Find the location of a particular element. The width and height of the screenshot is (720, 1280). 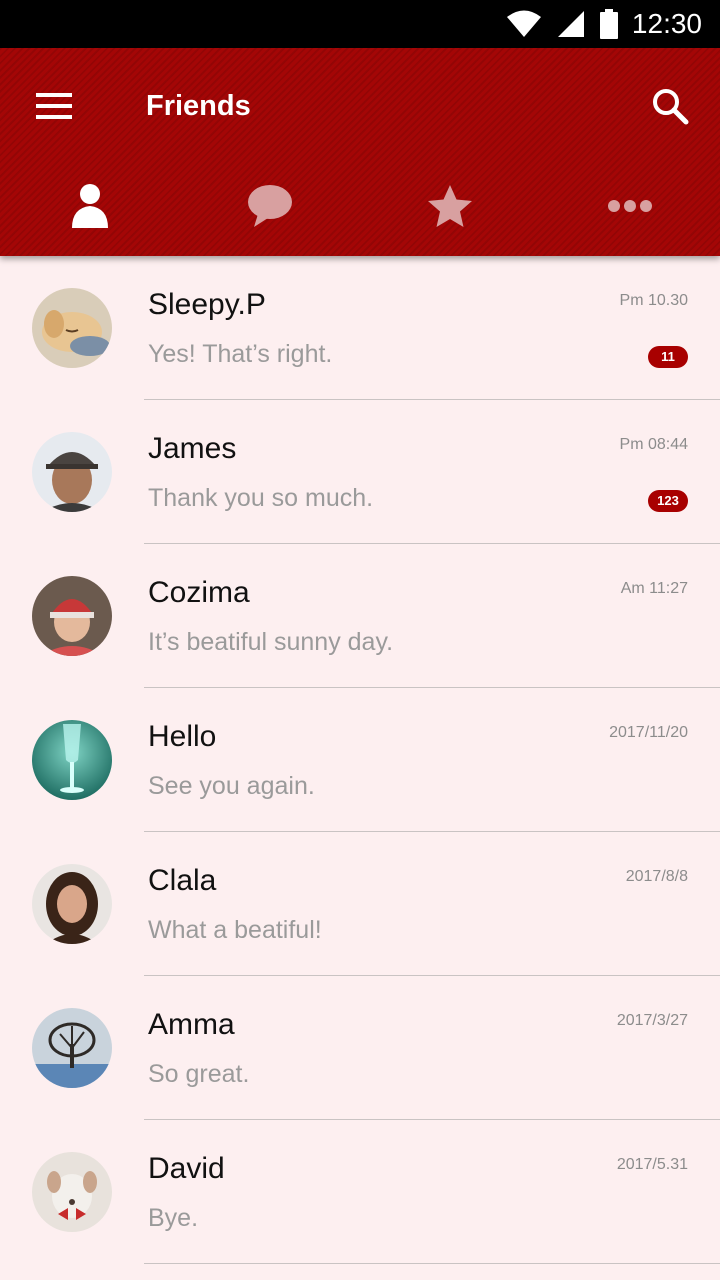

contact-name: Amma is located at coordinates (191, 1024).